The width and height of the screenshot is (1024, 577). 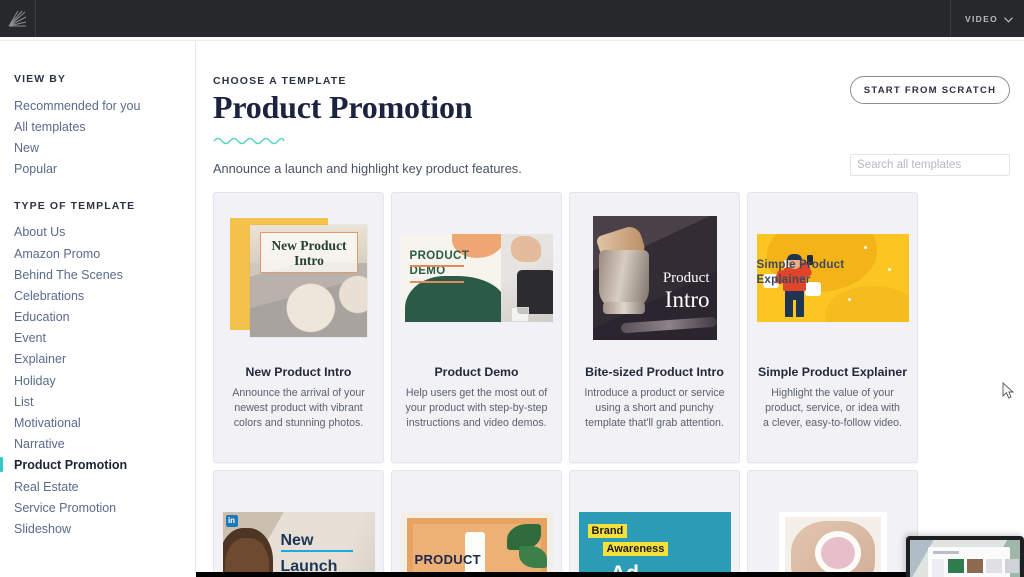 What do you see at coordinates (97, 486) in the screenshot?
I see `sidebar-item-real-estate: Real Estate` at bounding box center [97, 486].